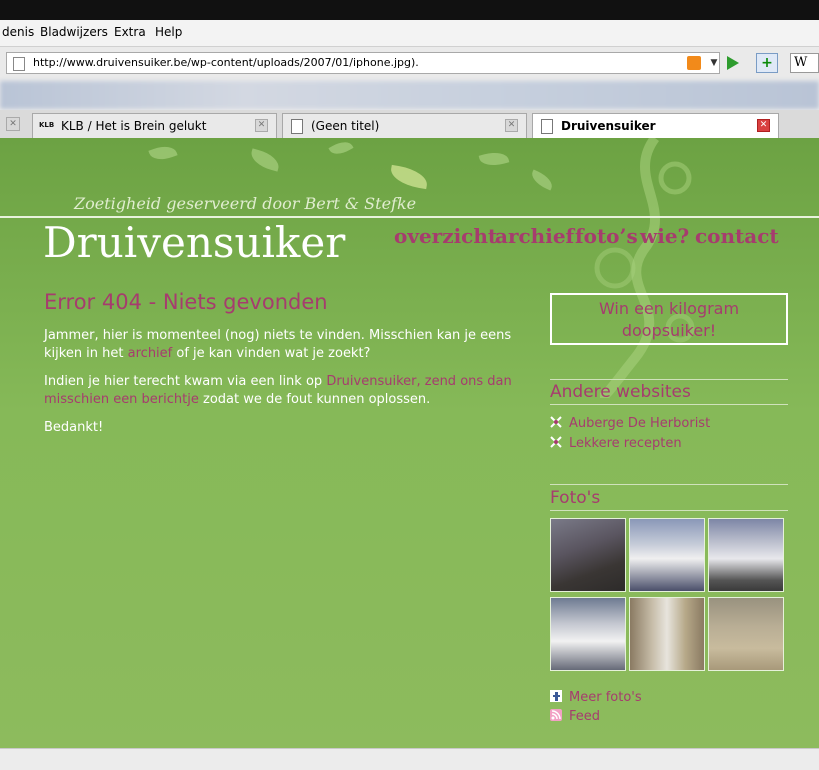  What do you see at coordinates (194, 242) in the screenshot?
I see `site-title: Druivensuiker` at bounding box center [194, 242].